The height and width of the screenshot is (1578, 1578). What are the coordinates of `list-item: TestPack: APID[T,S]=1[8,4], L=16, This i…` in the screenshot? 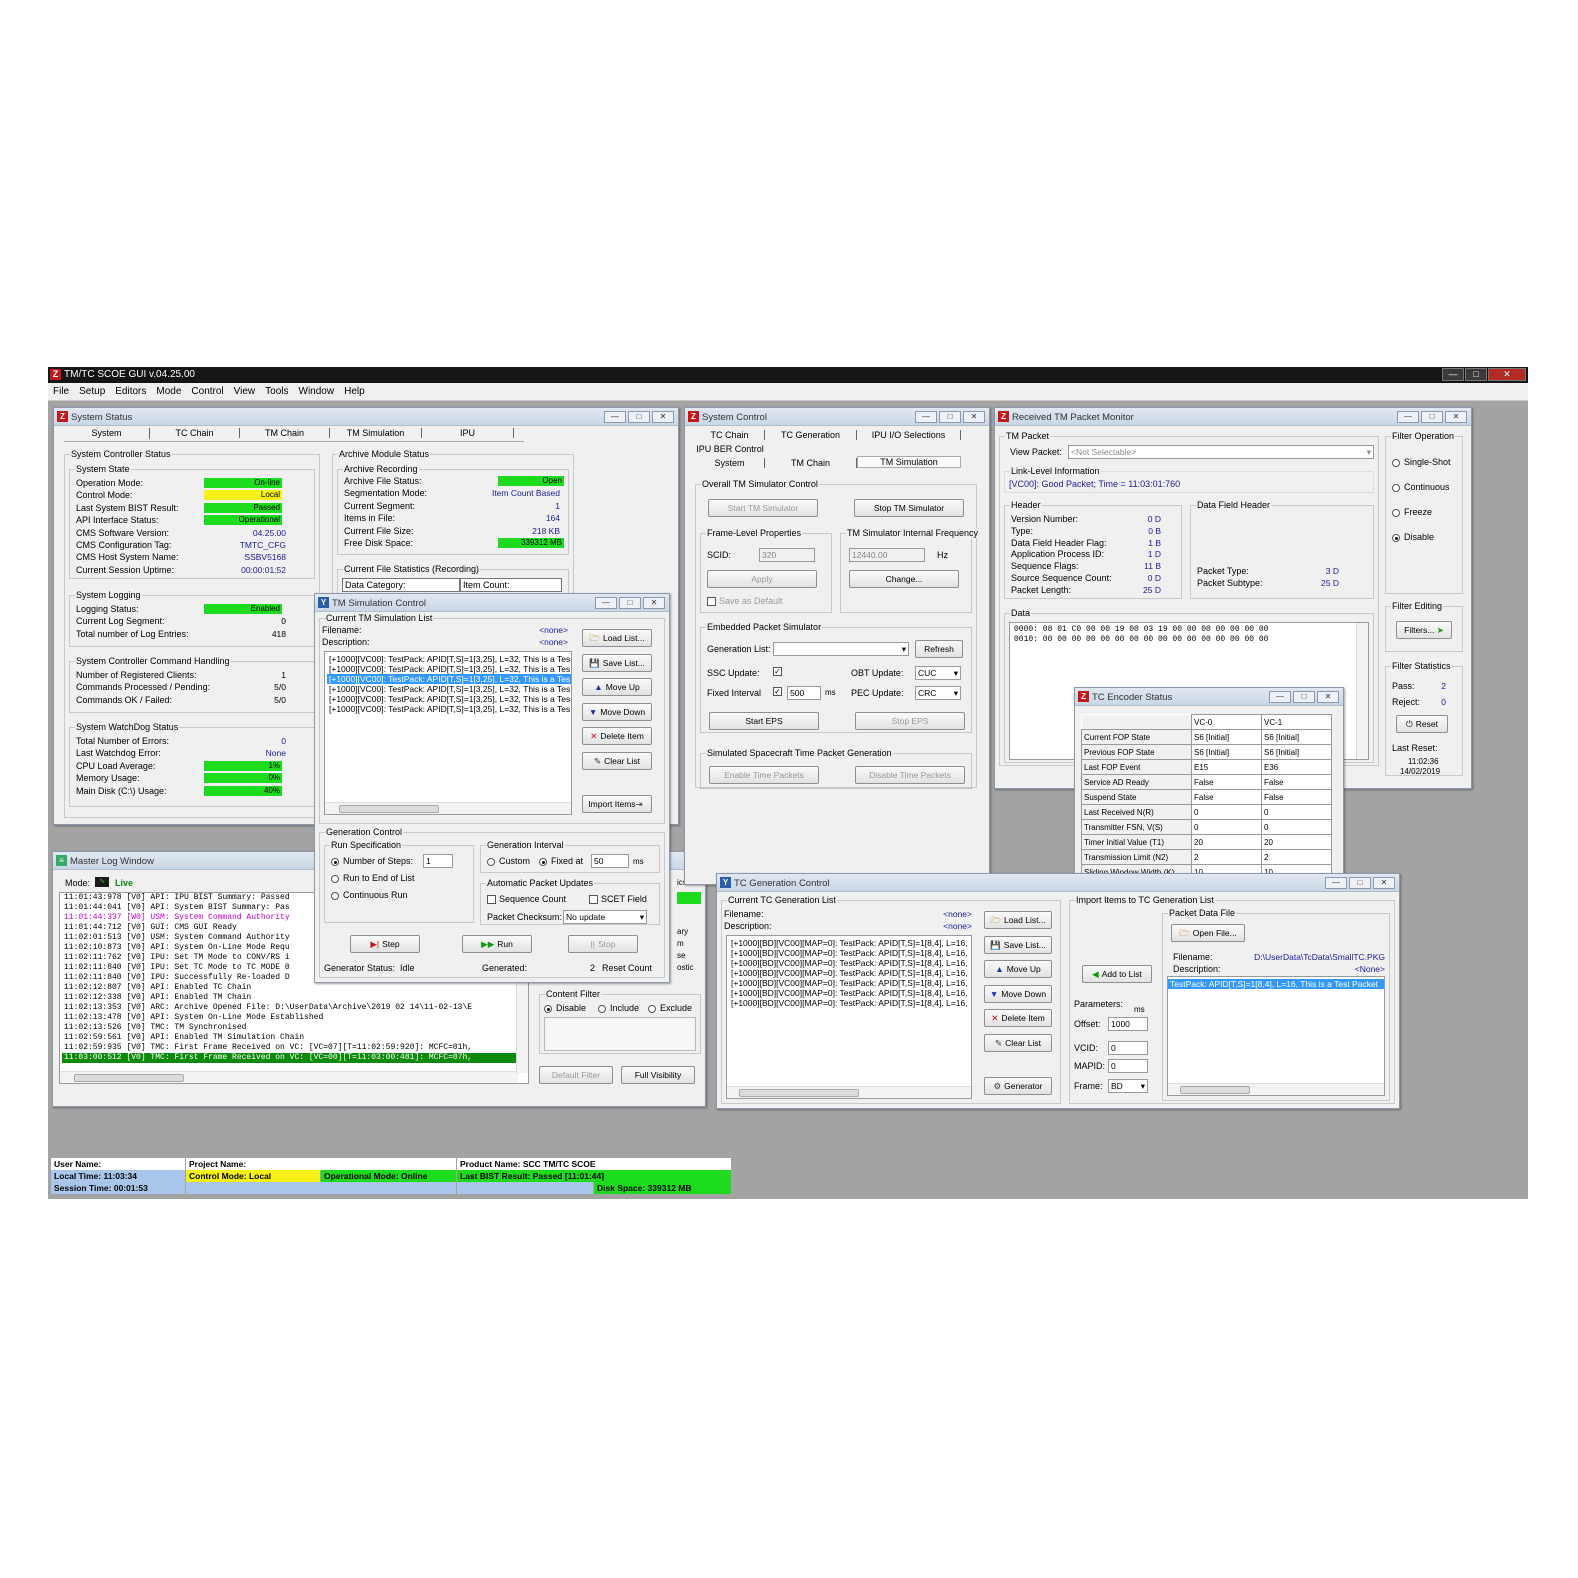 It's located at (1276, 984).